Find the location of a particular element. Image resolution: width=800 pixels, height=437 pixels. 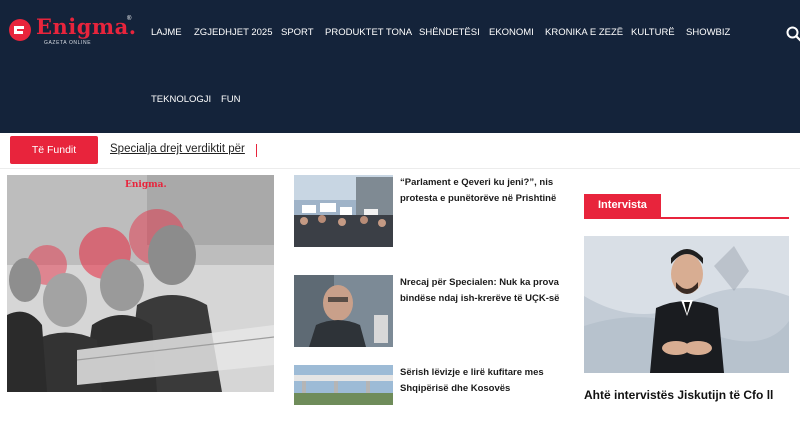

nav-item-ekonomi: EKONOMI is located at coordinates (511, 32).